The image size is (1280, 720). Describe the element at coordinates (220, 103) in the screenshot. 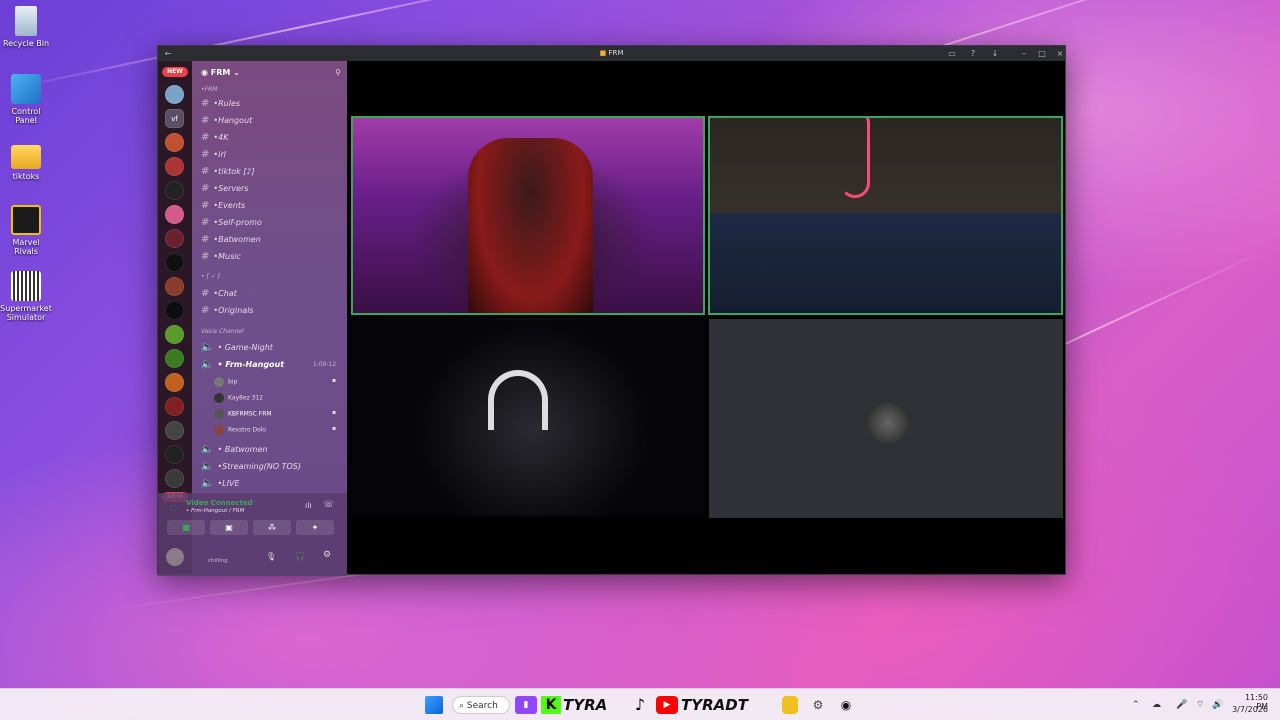

I see `channel-rules: # •Rules` at that location.